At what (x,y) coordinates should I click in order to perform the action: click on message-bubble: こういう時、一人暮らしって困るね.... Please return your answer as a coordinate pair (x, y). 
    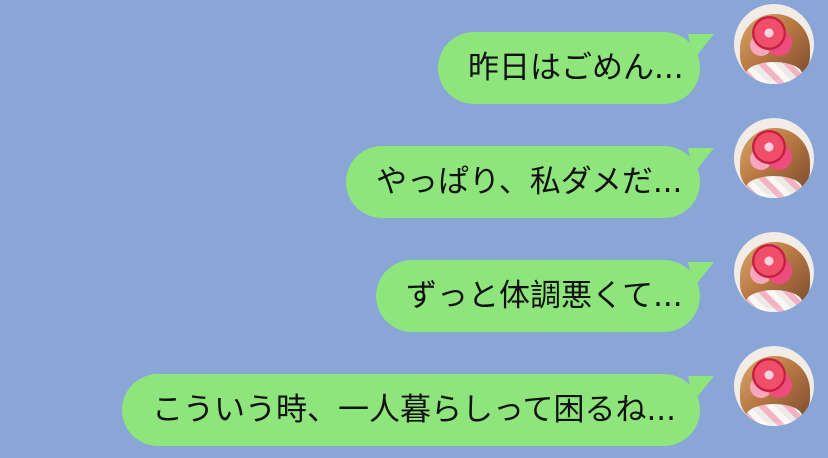
    Looking at the image, I should click on (411, 410).